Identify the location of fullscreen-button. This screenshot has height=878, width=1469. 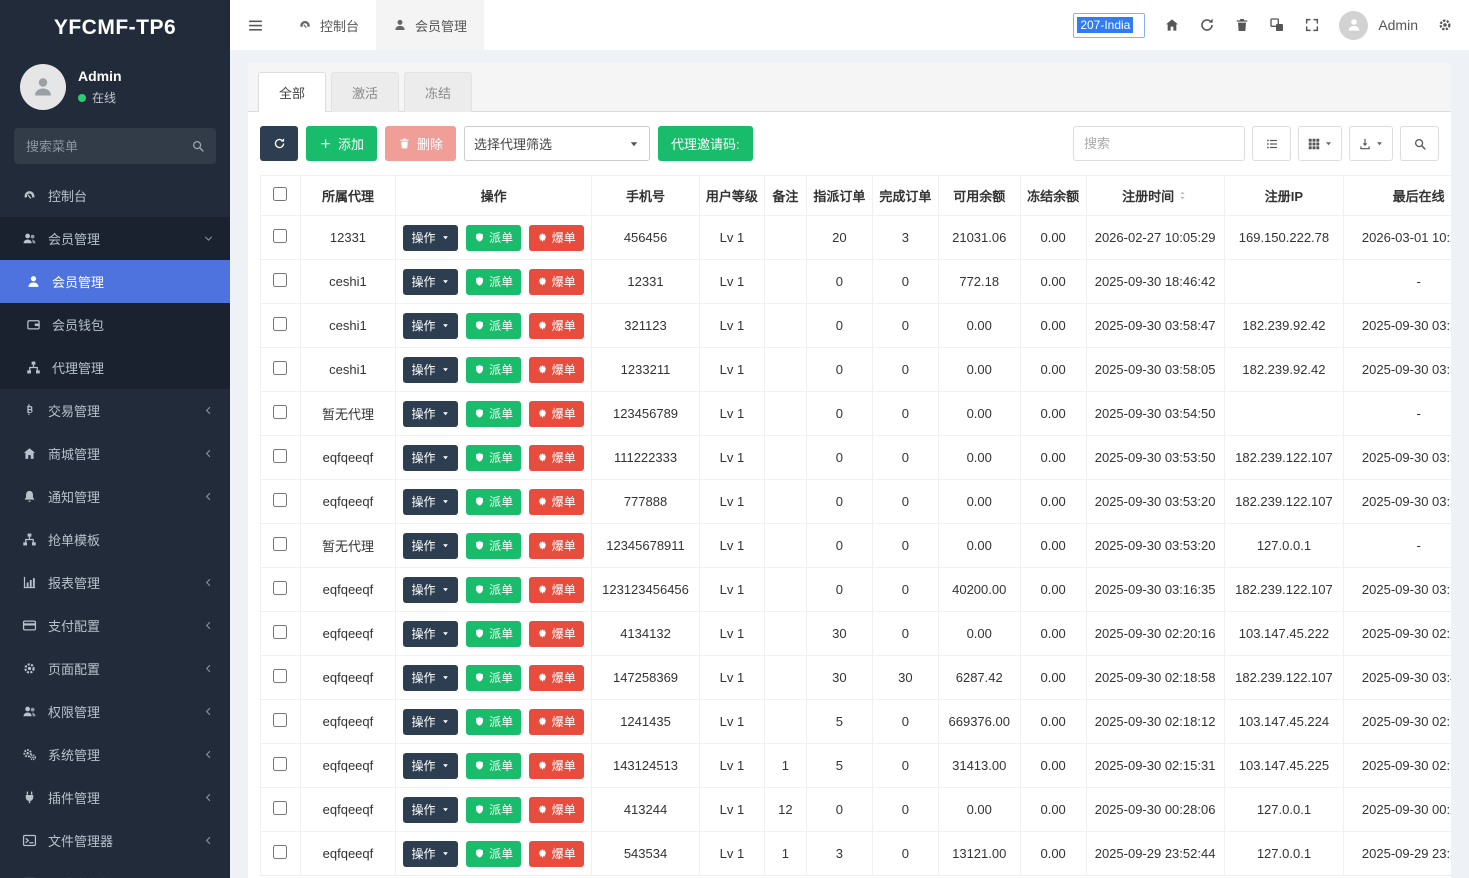
(1312, 25).